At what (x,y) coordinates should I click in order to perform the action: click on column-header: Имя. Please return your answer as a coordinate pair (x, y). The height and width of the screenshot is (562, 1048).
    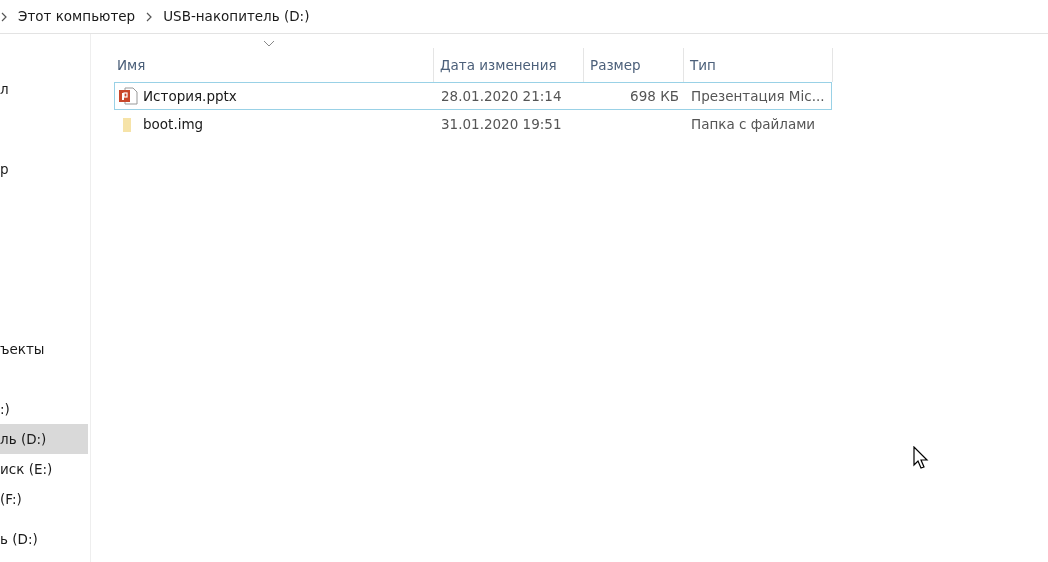
    Looking at the image, I should click on (272, 65).